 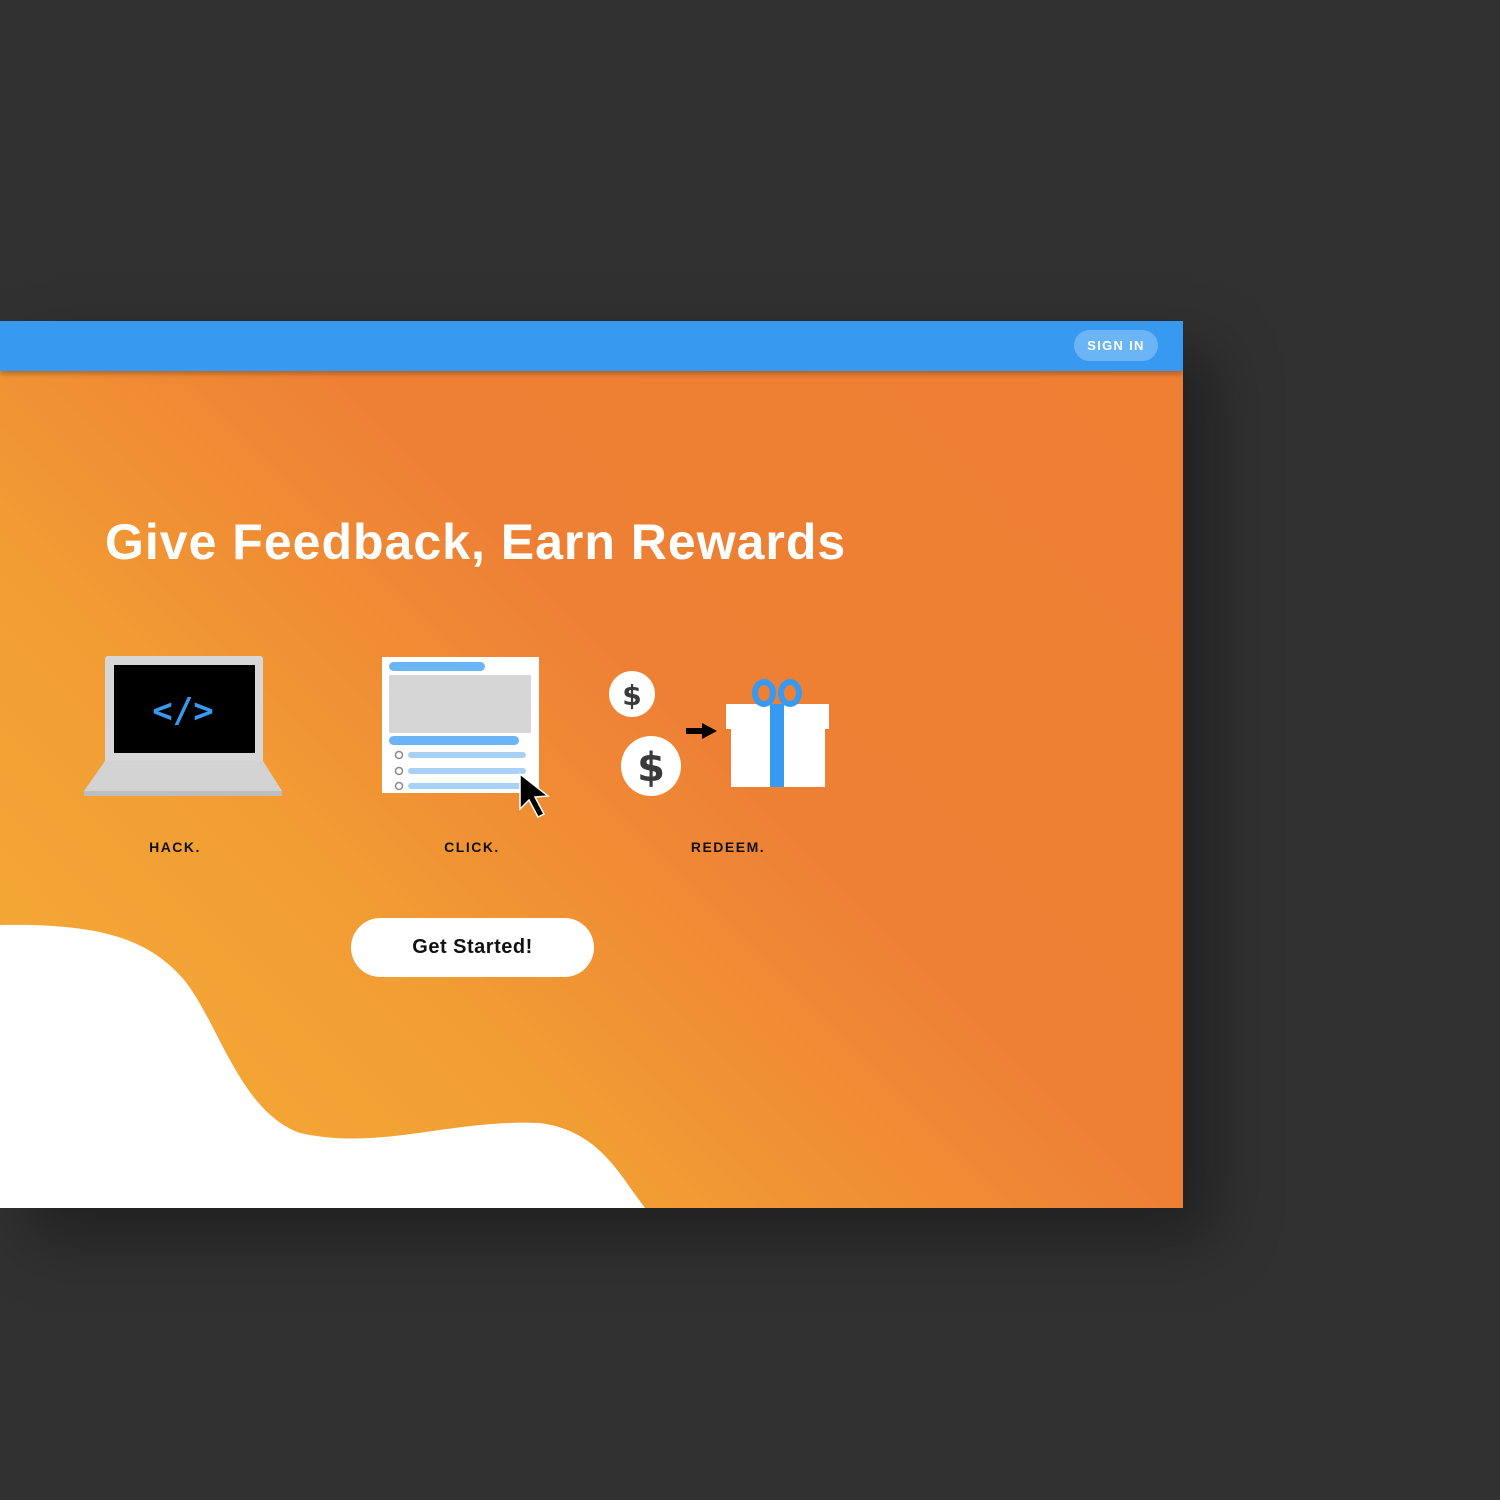 What do you see at coordinates (182, 711) in the screenshot?
I see `code-glyph: </>` at bounding box center [182, 711].